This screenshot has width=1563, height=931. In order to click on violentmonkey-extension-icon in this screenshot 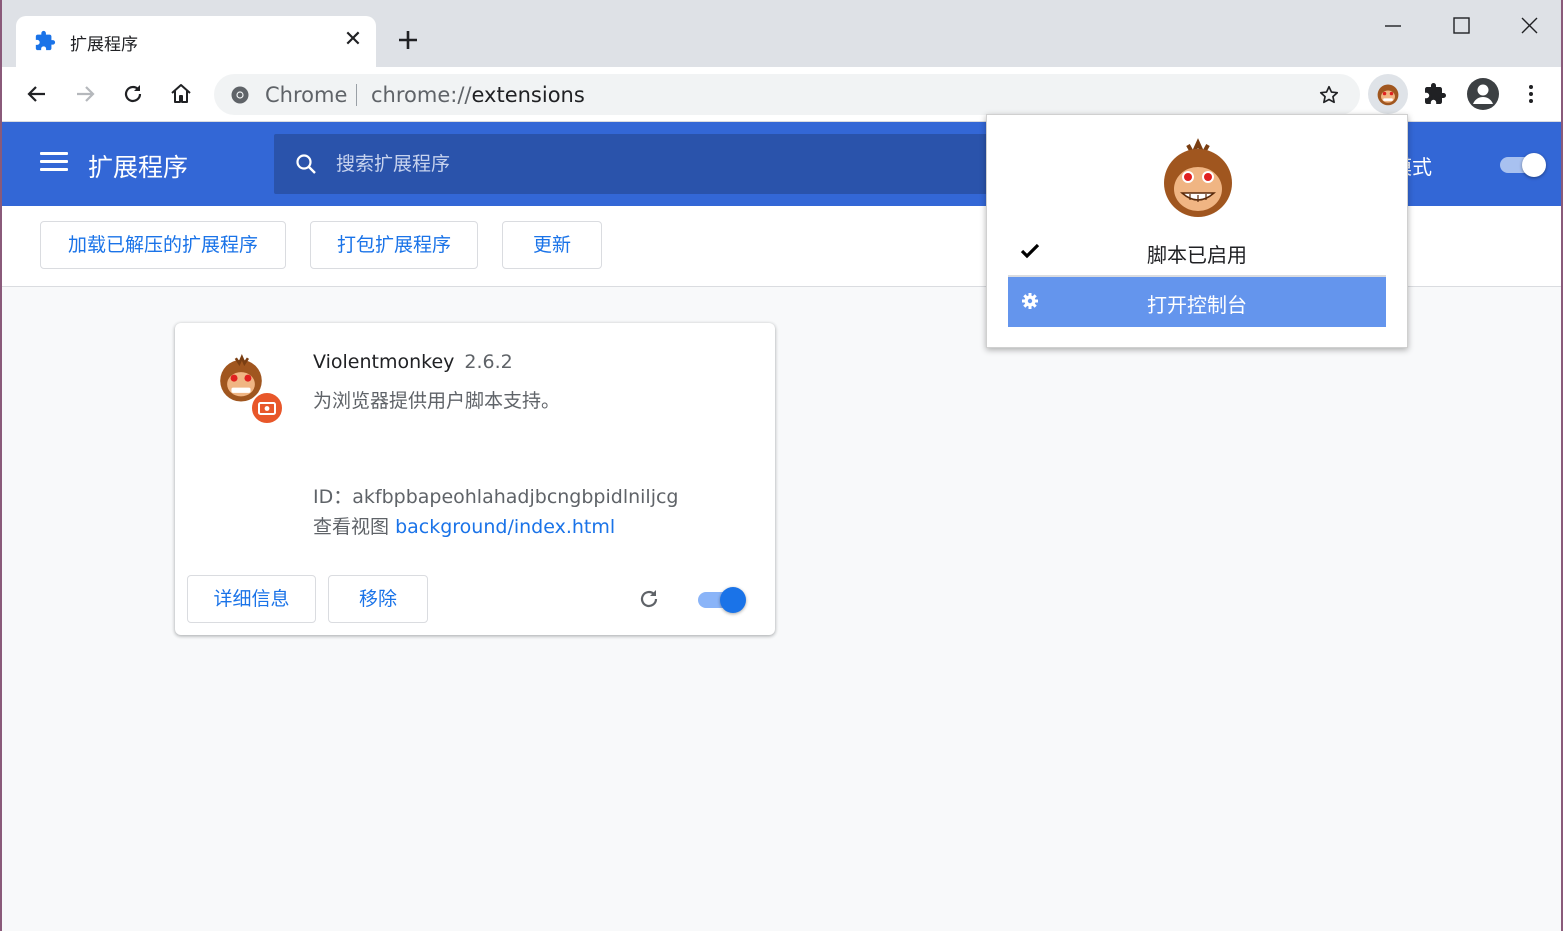, I will do `click(1388, 95)`.